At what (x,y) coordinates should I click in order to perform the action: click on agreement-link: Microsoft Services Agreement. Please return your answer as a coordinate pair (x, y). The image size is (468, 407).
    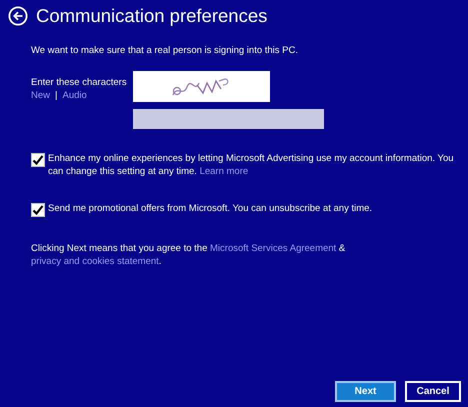
    Looking at the image, I should click on (273, 248).